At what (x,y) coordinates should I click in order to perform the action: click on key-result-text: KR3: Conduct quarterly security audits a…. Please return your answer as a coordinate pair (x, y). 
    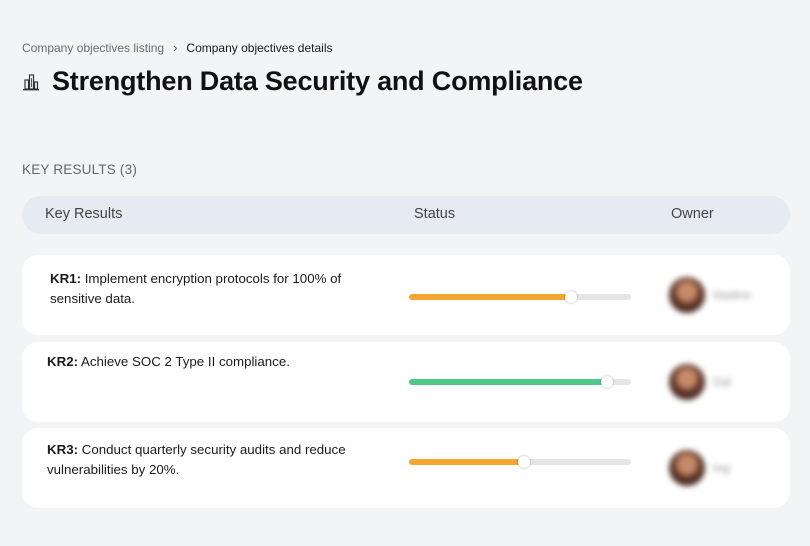
    Looking at the image, I should click on (212, 460).